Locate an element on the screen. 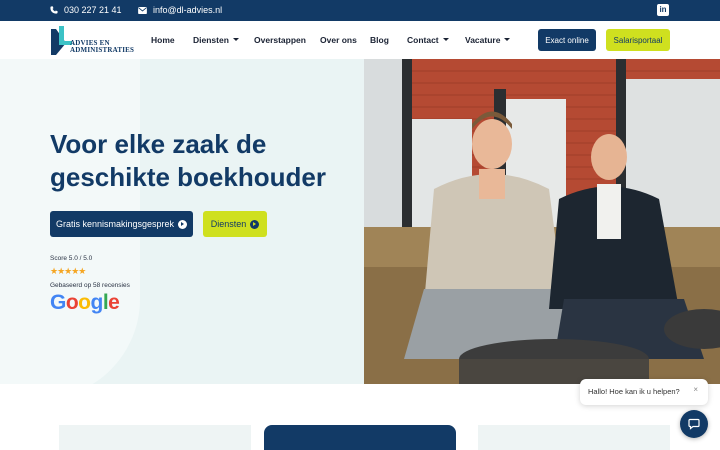 This screenshot has width=720, height=450. chat-button is located at coordinates (694, 424).